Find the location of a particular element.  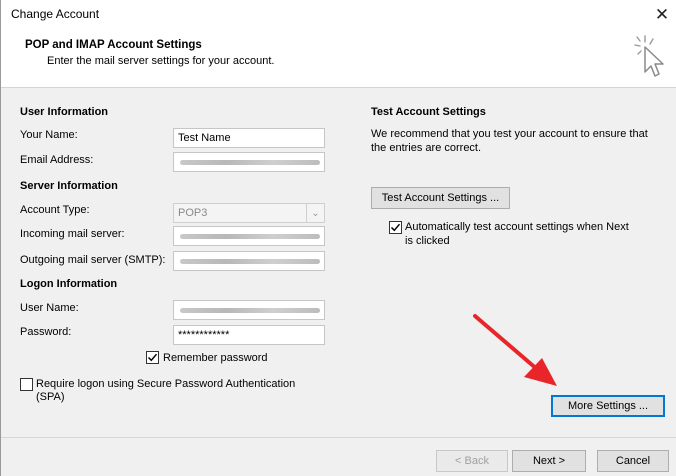

password-input is located at coordinates (249, 335).